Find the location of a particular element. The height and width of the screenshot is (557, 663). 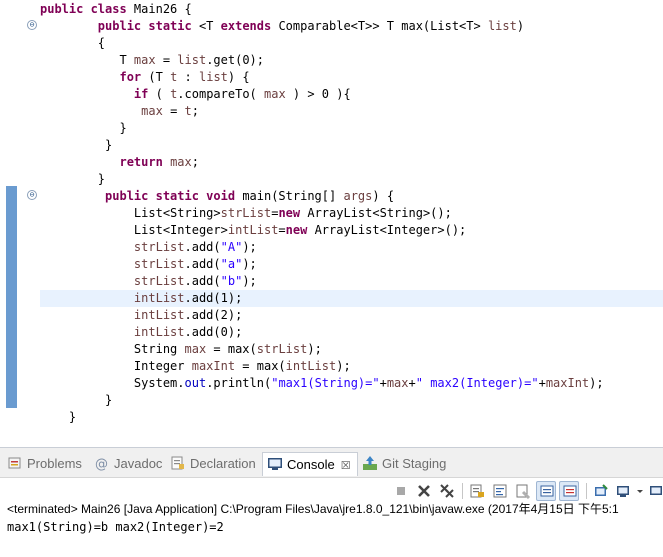

terminate-icon is located at coordinates (401, 491).